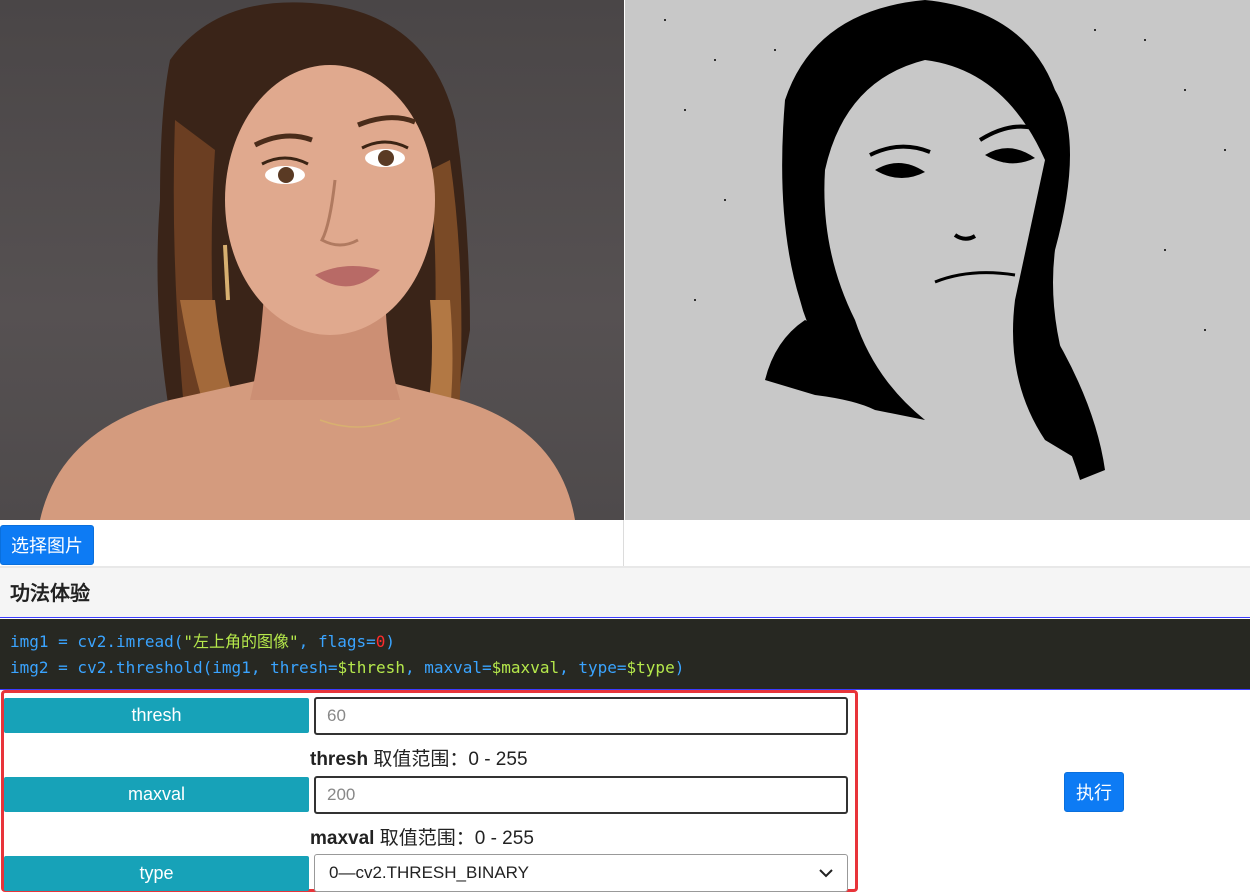 The image size is (1250, 896). What do you see at coordinates (47, 545) in the screenshot?
I see `select-image-button: 选择图片` at bounding box center [47, 545].